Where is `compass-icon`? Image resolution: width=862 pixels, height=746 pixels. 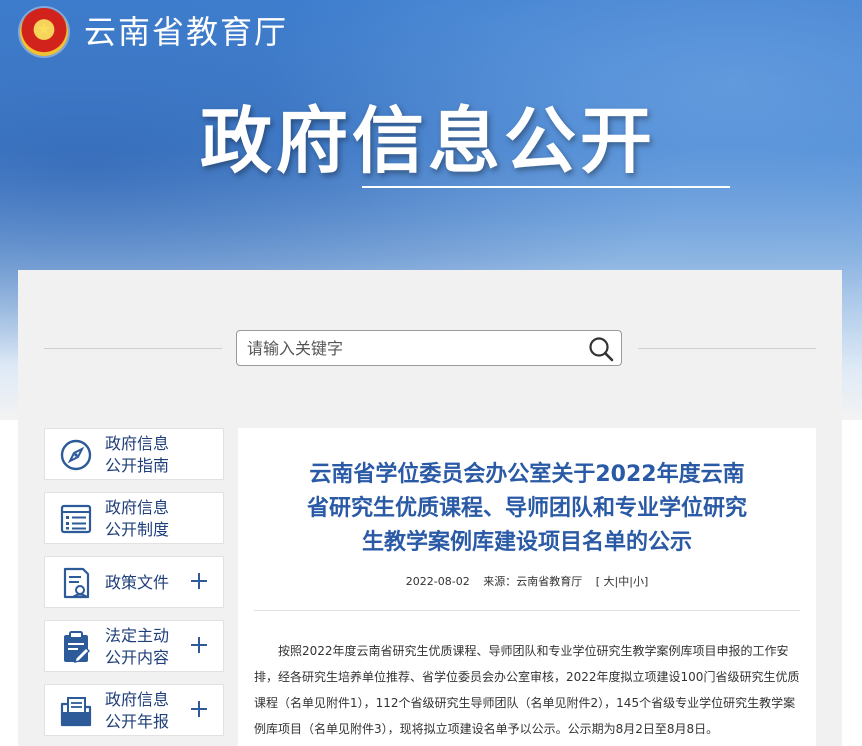
compass-icon is located at coordinates (76, 455).